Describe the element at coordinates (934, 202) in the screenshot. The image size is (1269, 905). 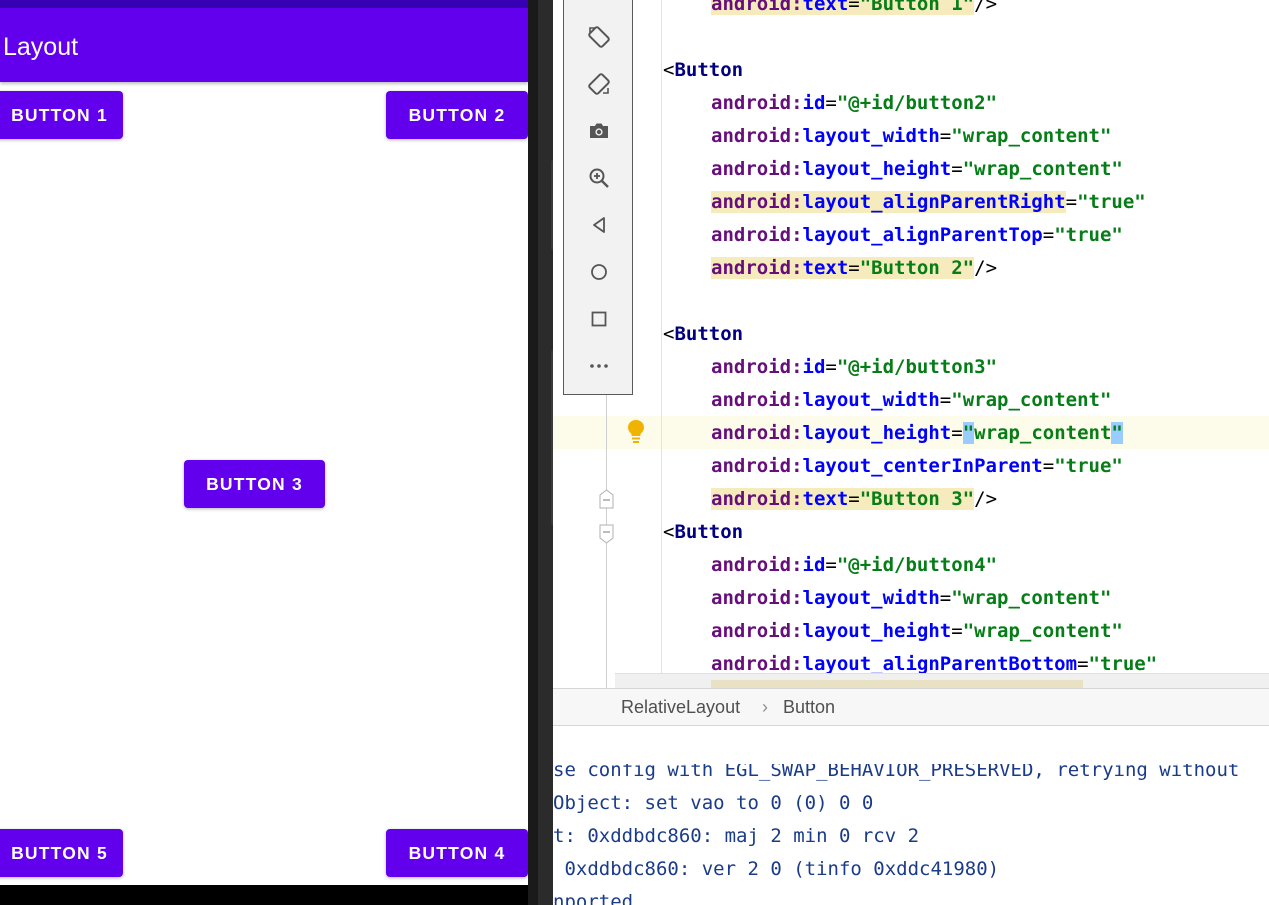
I see `code-attribute: layout_alignParentRight` at that location.